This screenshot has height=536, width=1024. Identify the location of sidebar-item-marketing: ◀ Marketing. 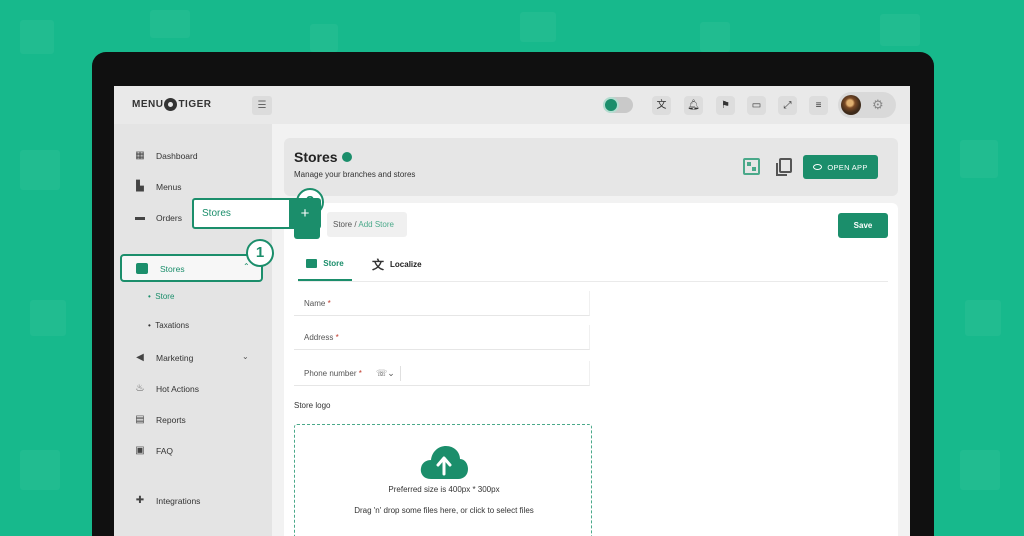
(163, 357).